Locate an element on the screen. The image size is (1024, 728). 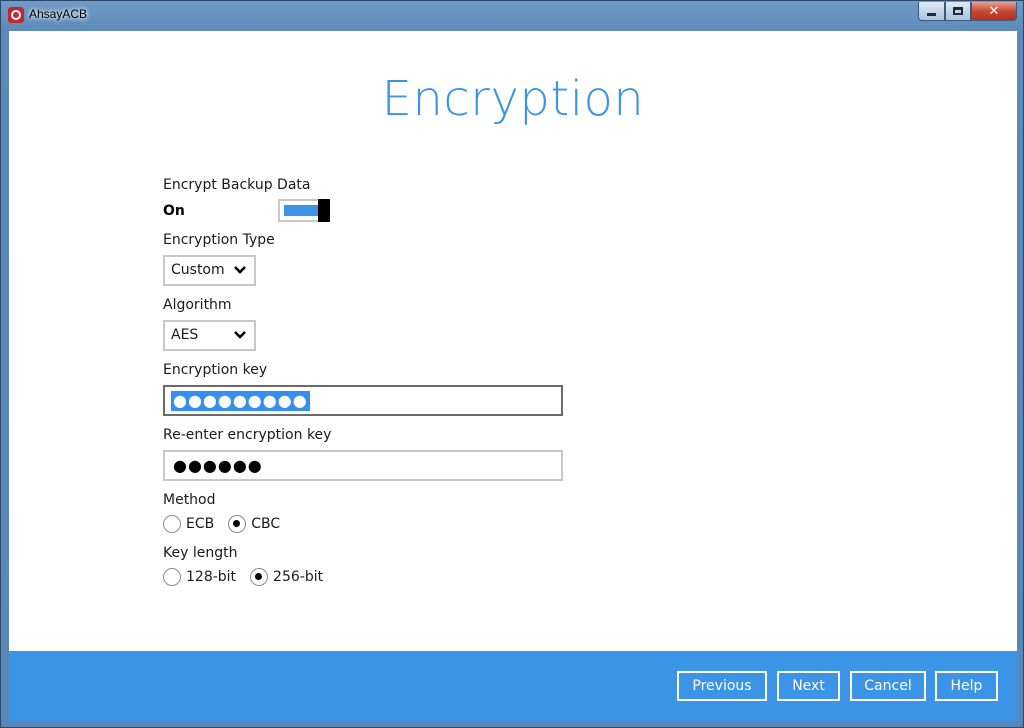
key-length-128-label: 128-bit is located at coordinates (211, 577).